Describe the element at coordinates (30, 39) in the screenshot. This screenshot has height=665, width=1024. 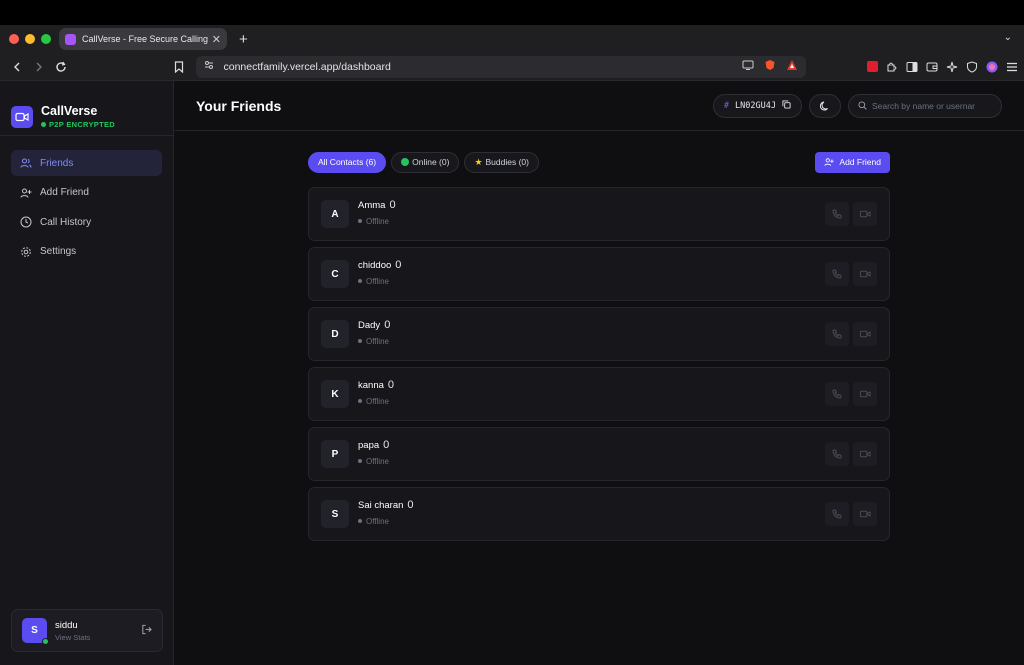
I see `minimize-window-button` at that location.